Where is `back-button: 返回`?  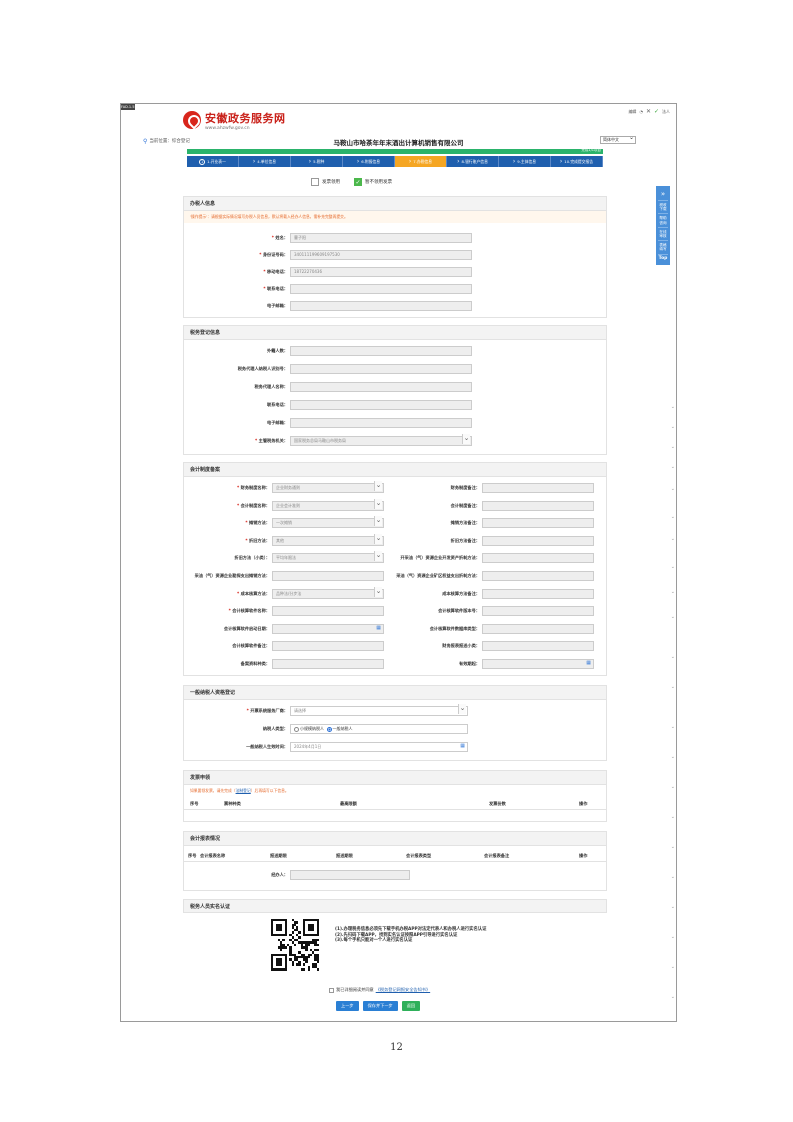 back-button: 返回 is located at coordinates (411, 1006).